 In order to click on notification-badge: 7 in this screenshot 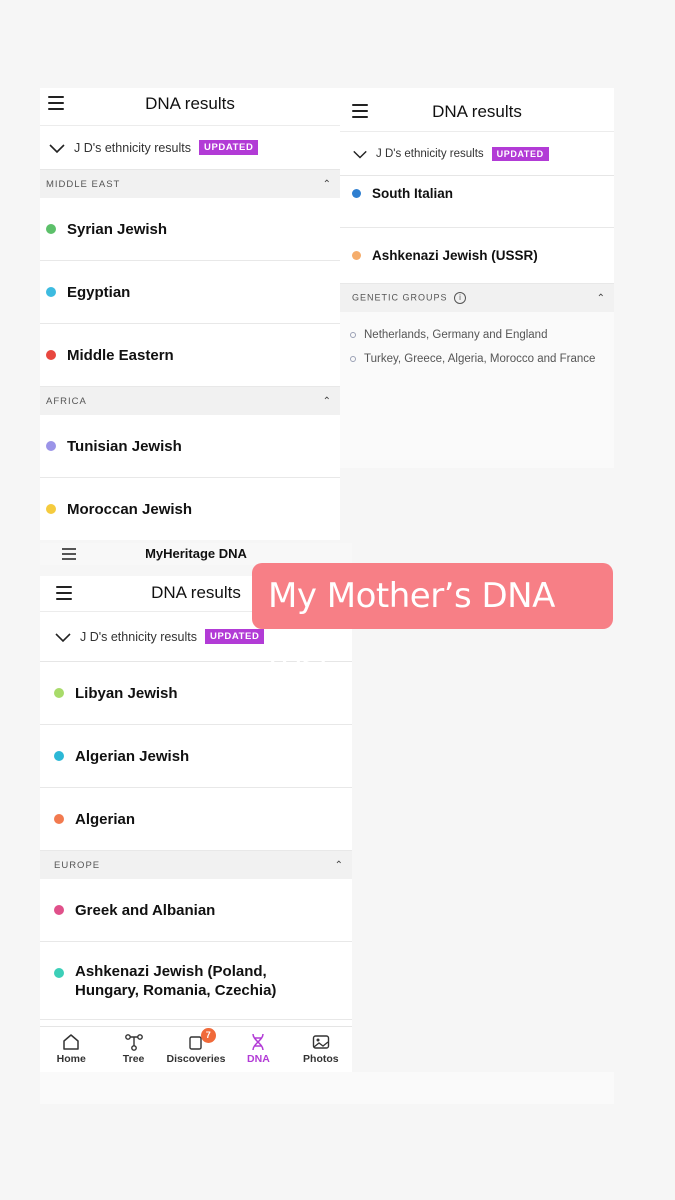, I will do `click(208, 1035)`.